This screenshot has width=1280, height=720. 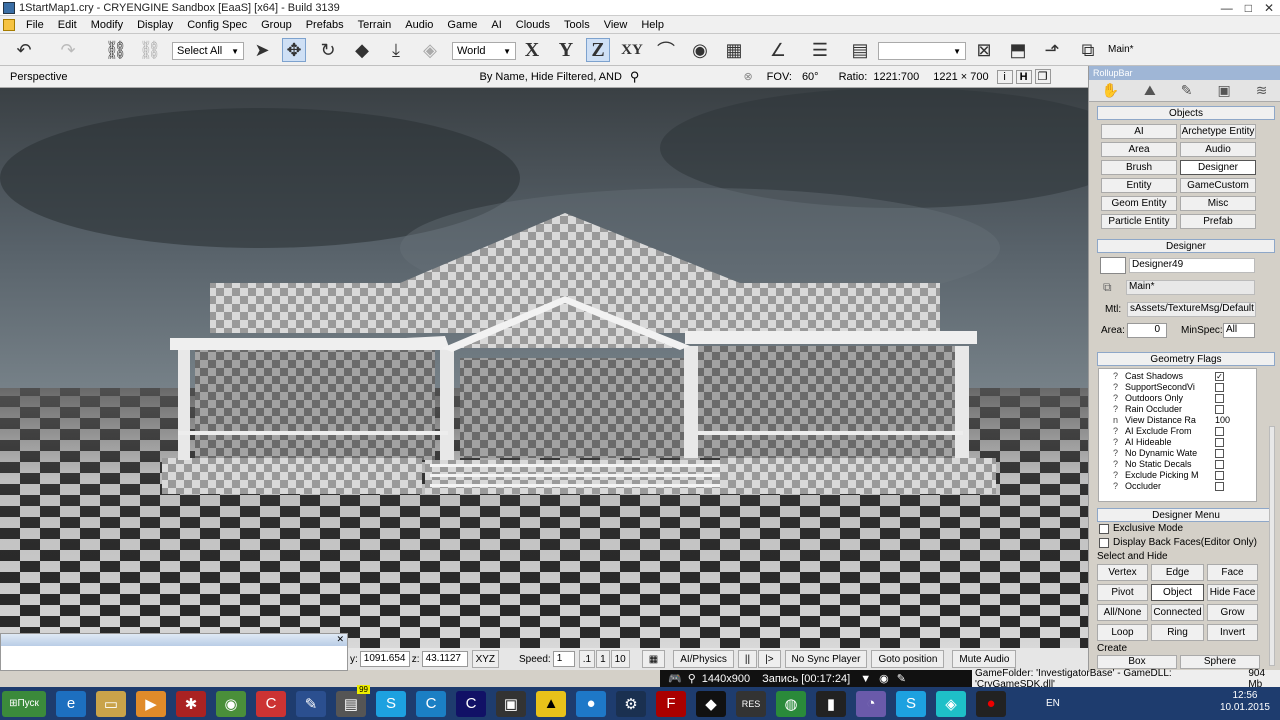 I want to click on speed-0-1-button: .1, so click(x=587, y=659).